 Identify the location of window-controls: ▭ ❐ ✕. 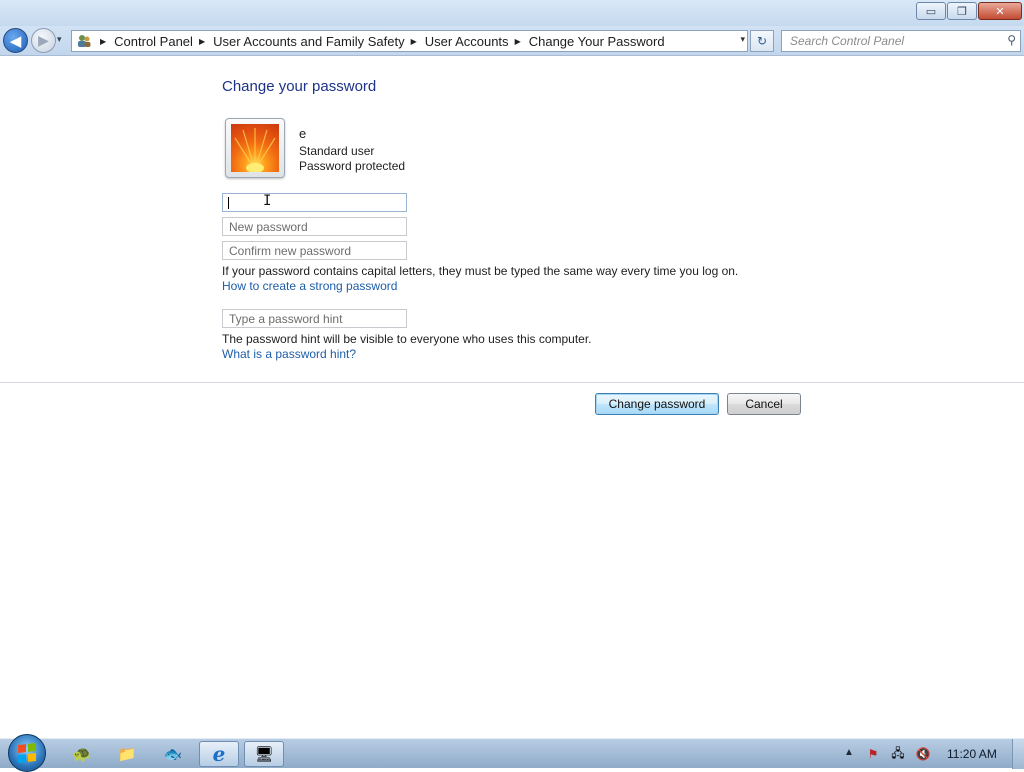
(969, 11).